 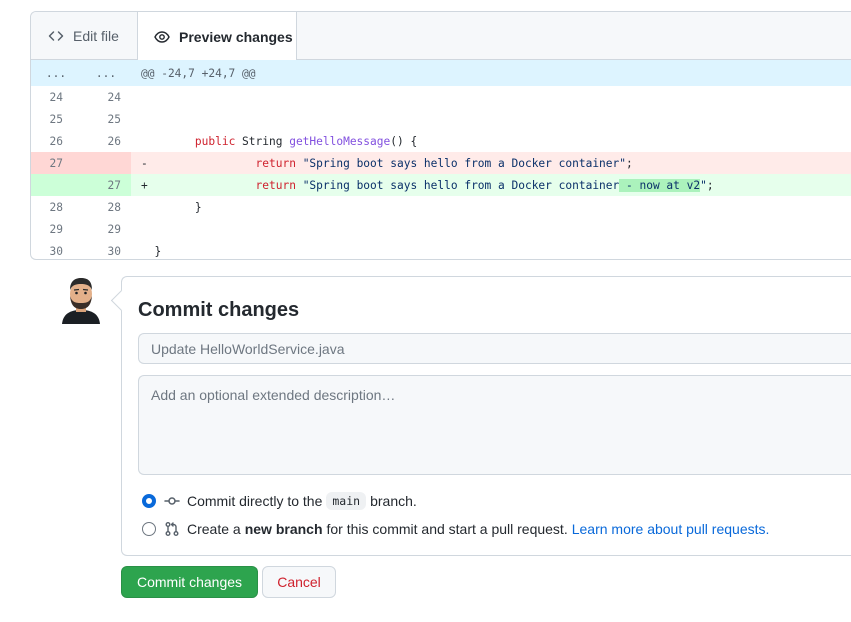 I want to click on cancel-button: Cancel, so click(x=299, y=582).